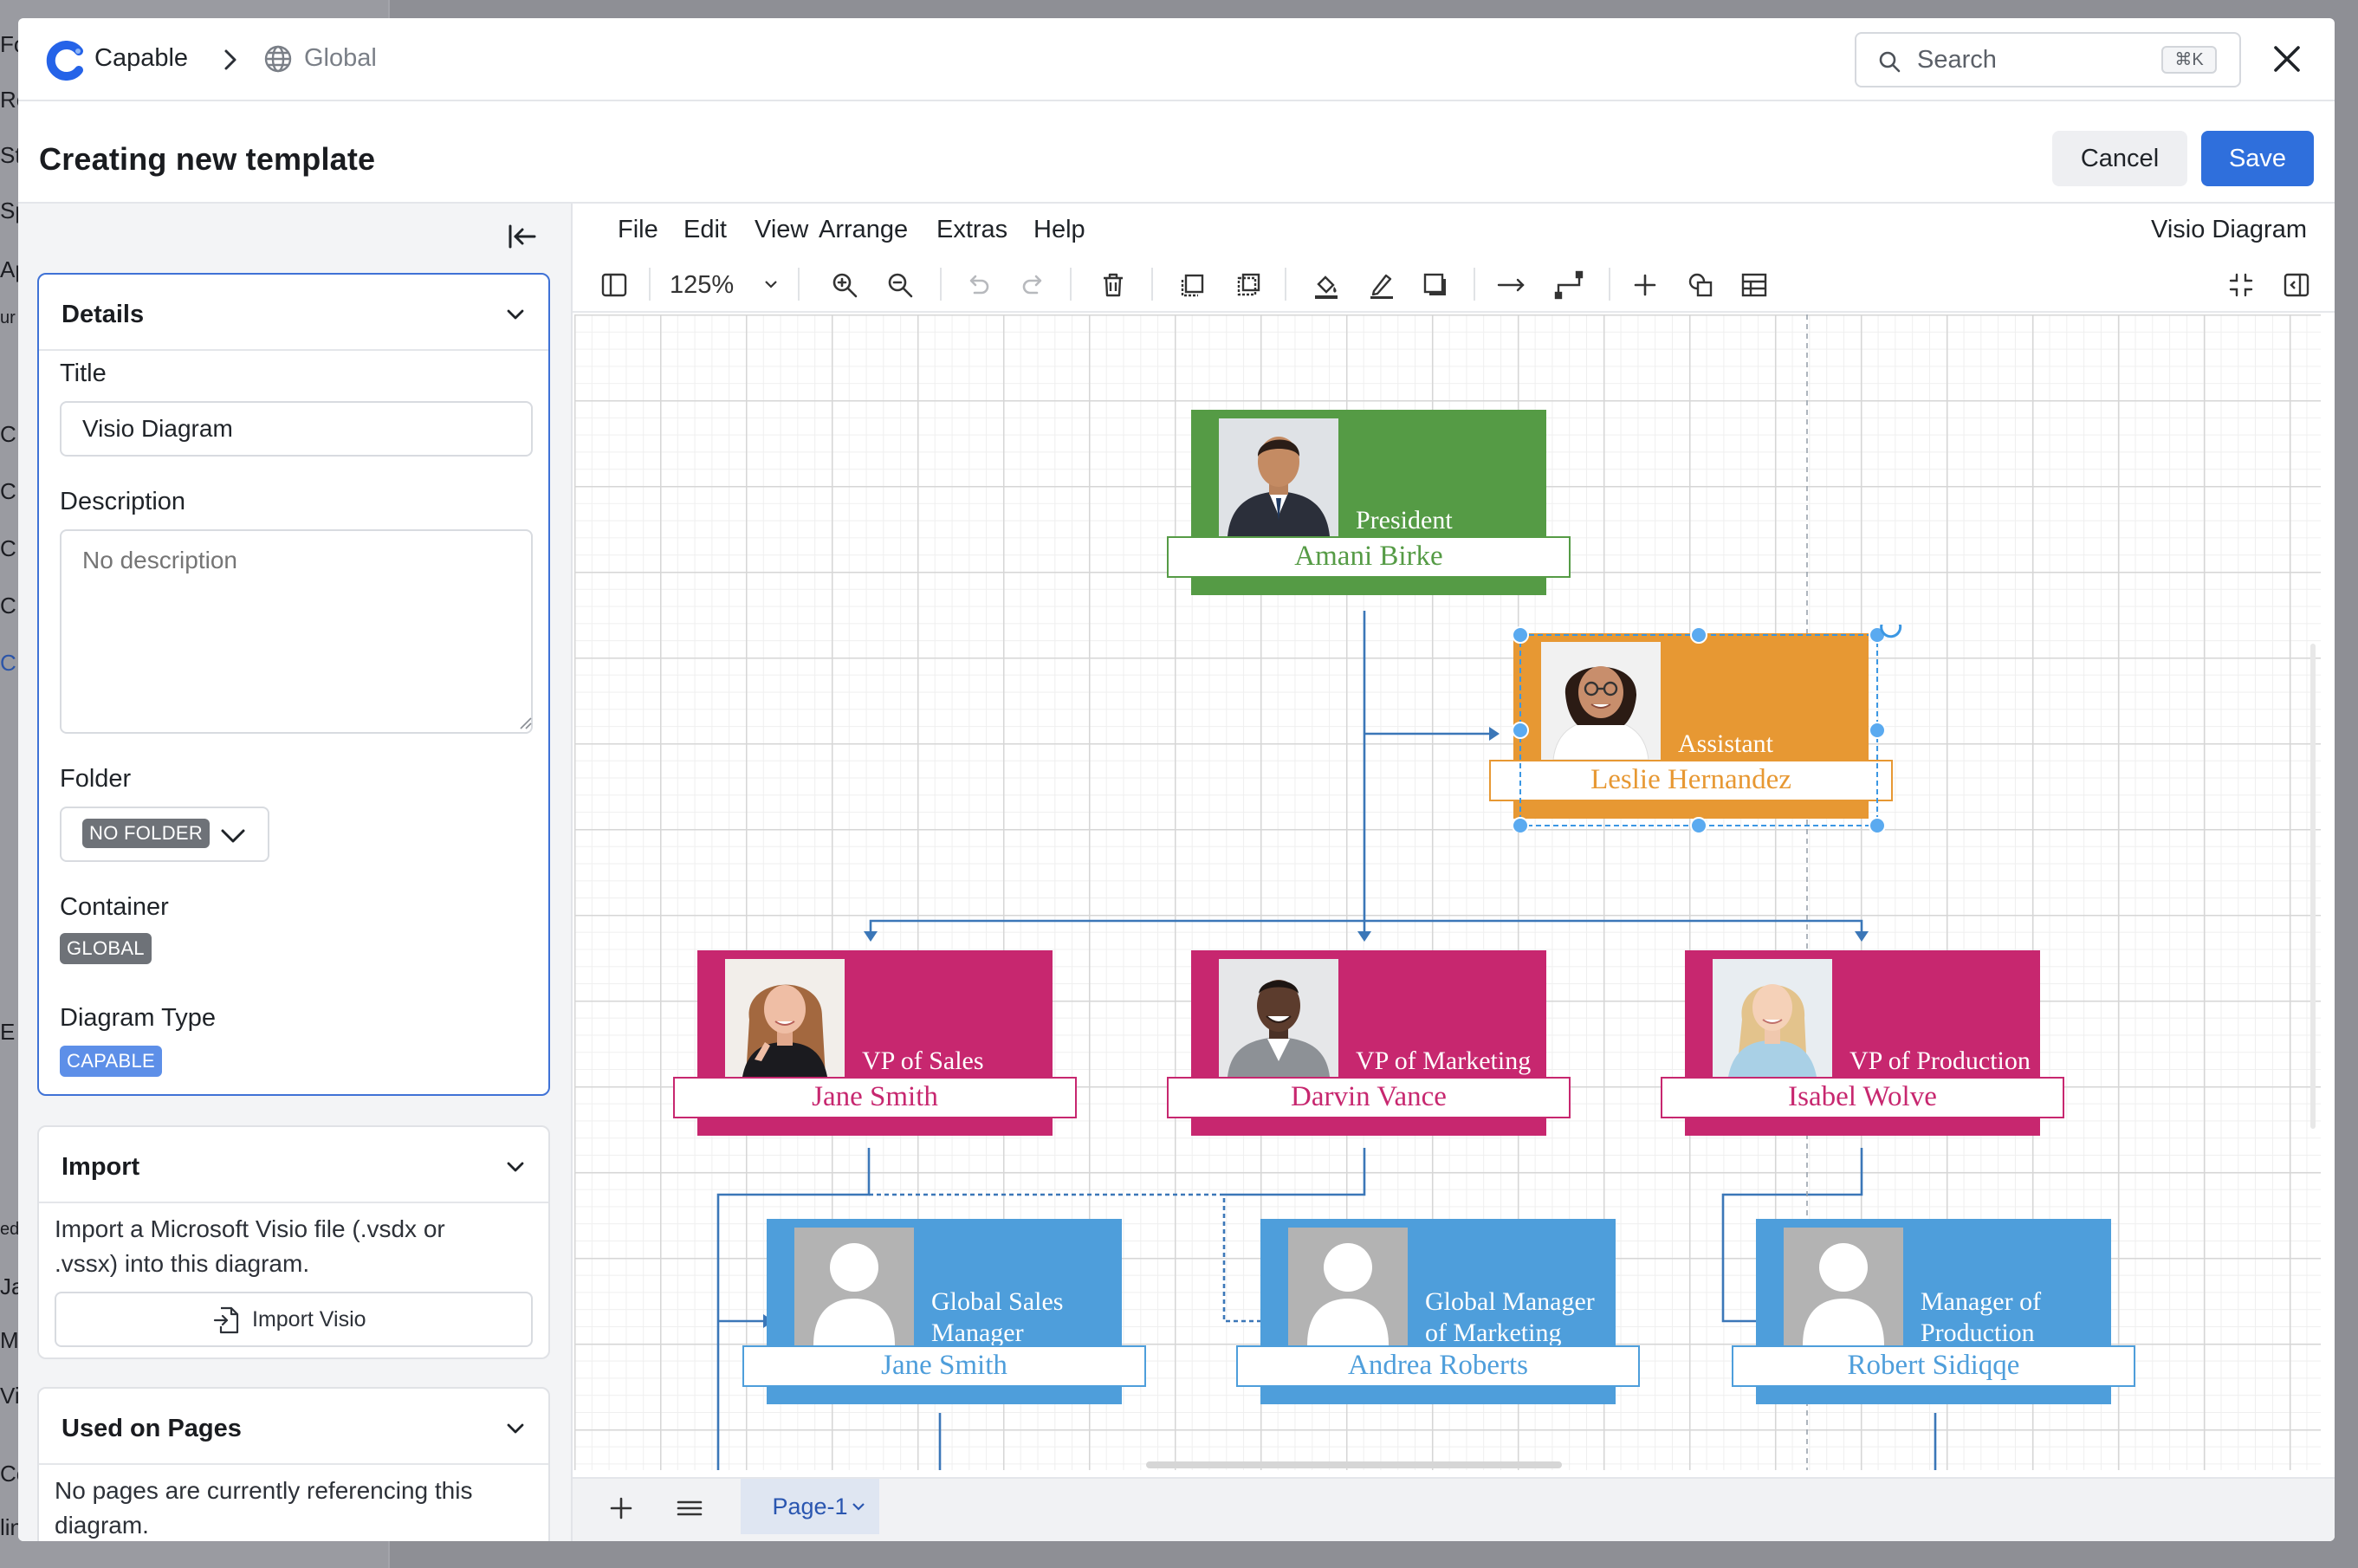 This screenshot has height=1568, width=2358. I want to click on save-button: Save, so click(2257, 158).